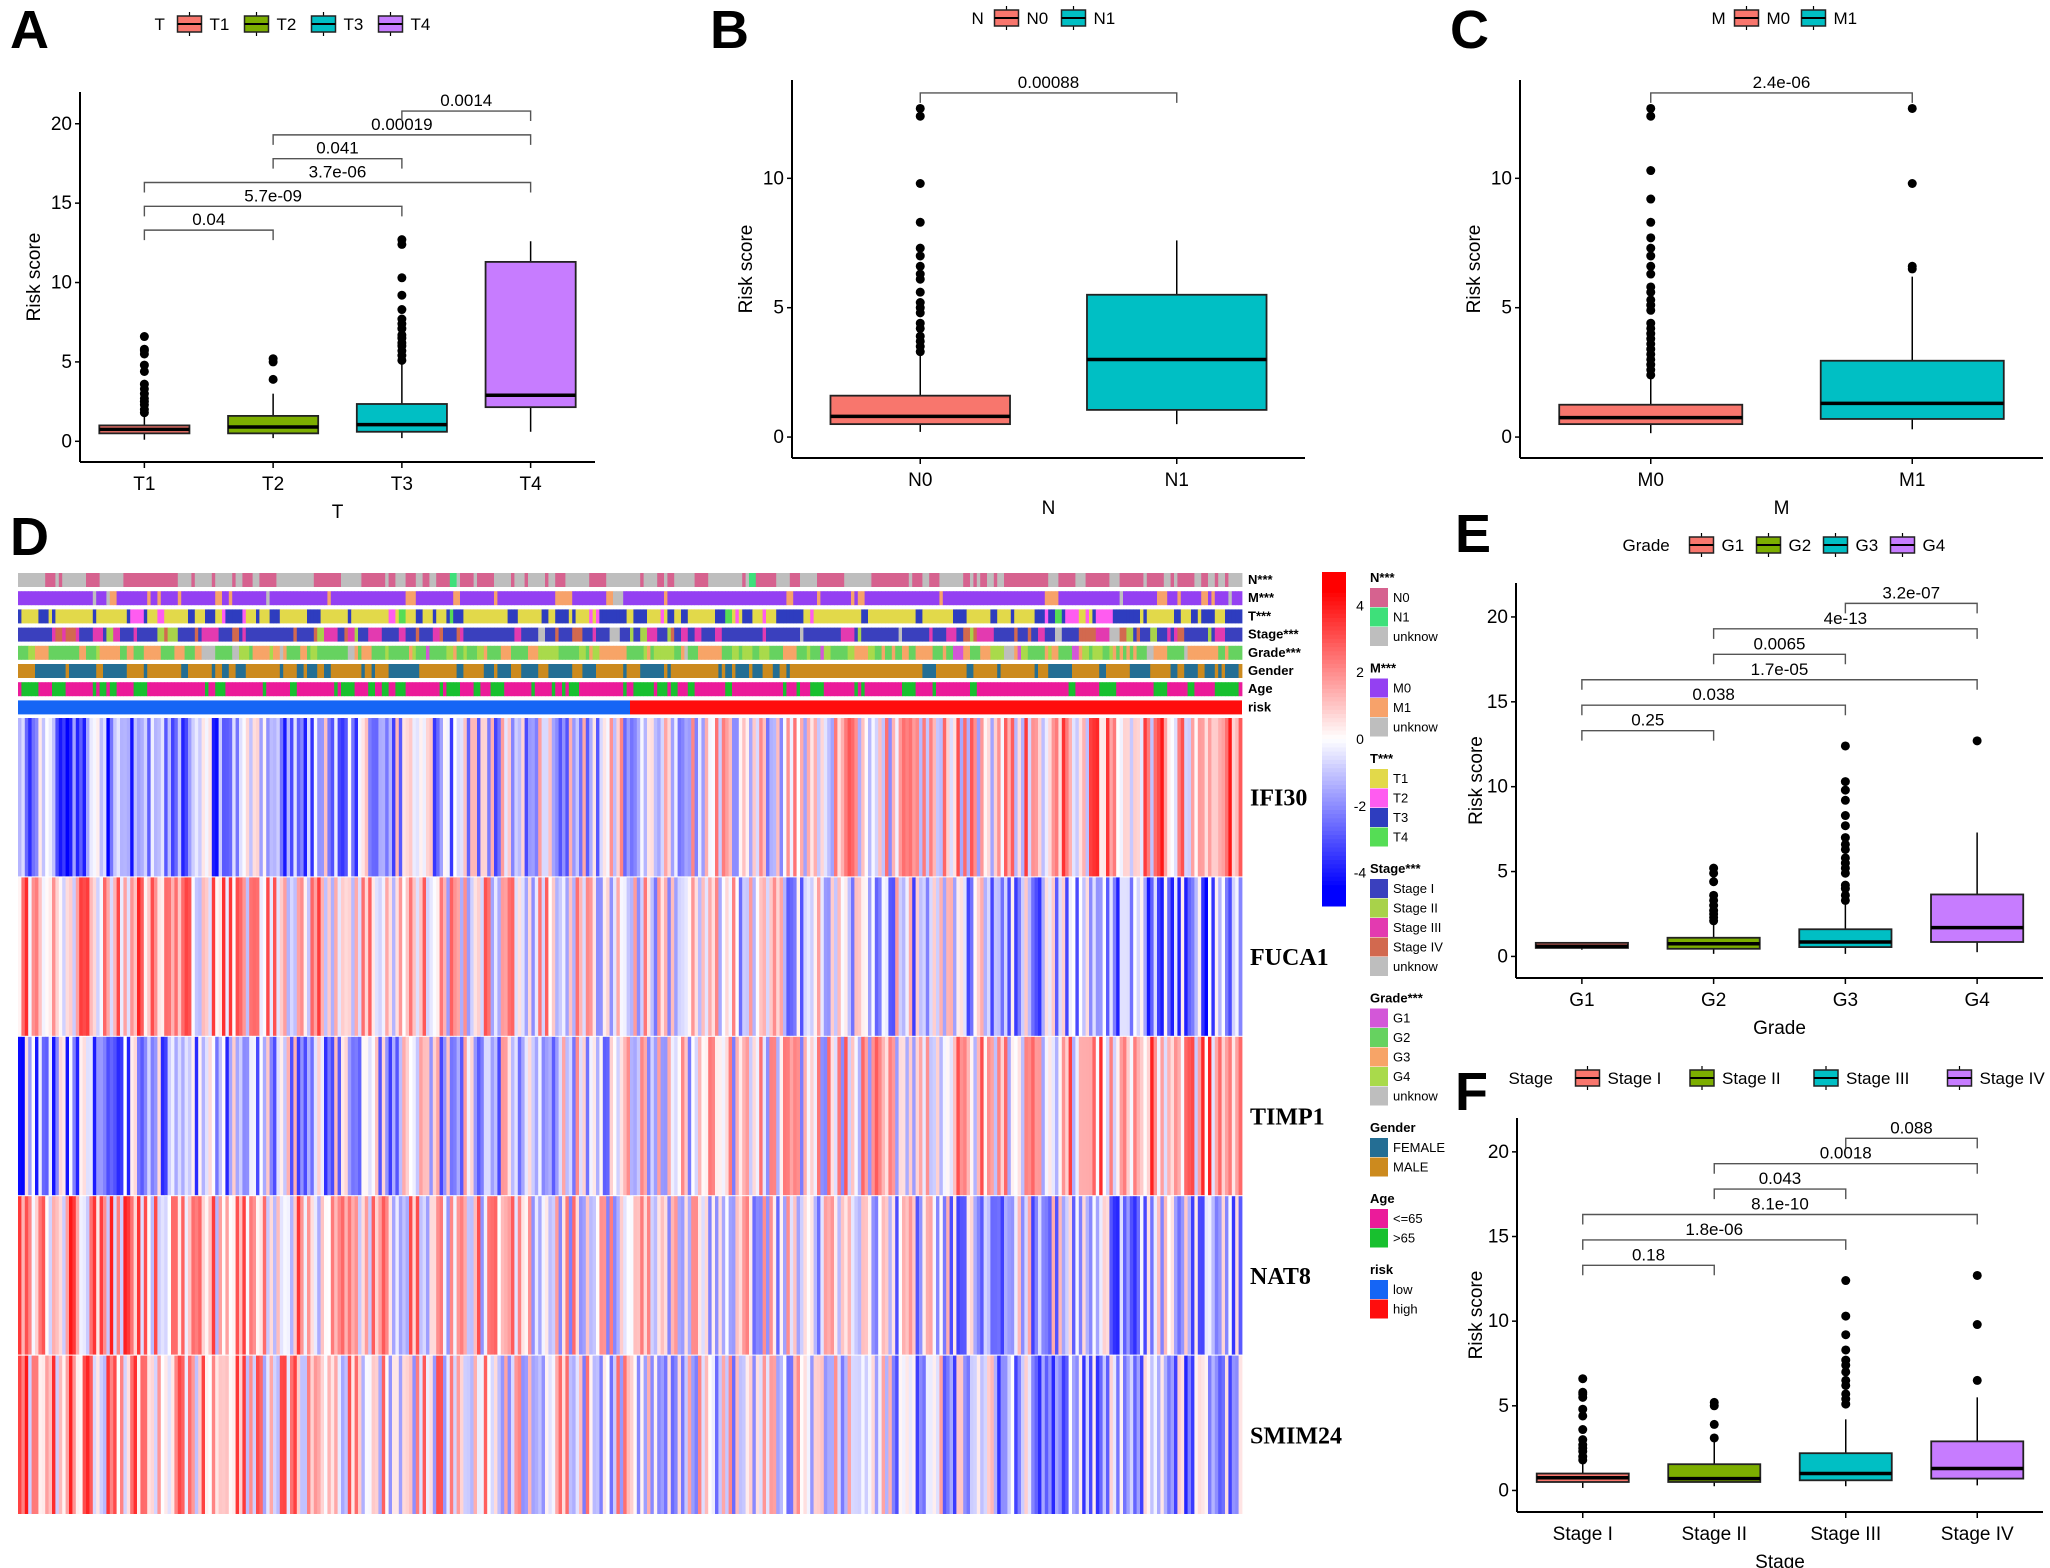 The image size is (2050, 1568). I want to click on legend-label: T2, so click(287, 24).